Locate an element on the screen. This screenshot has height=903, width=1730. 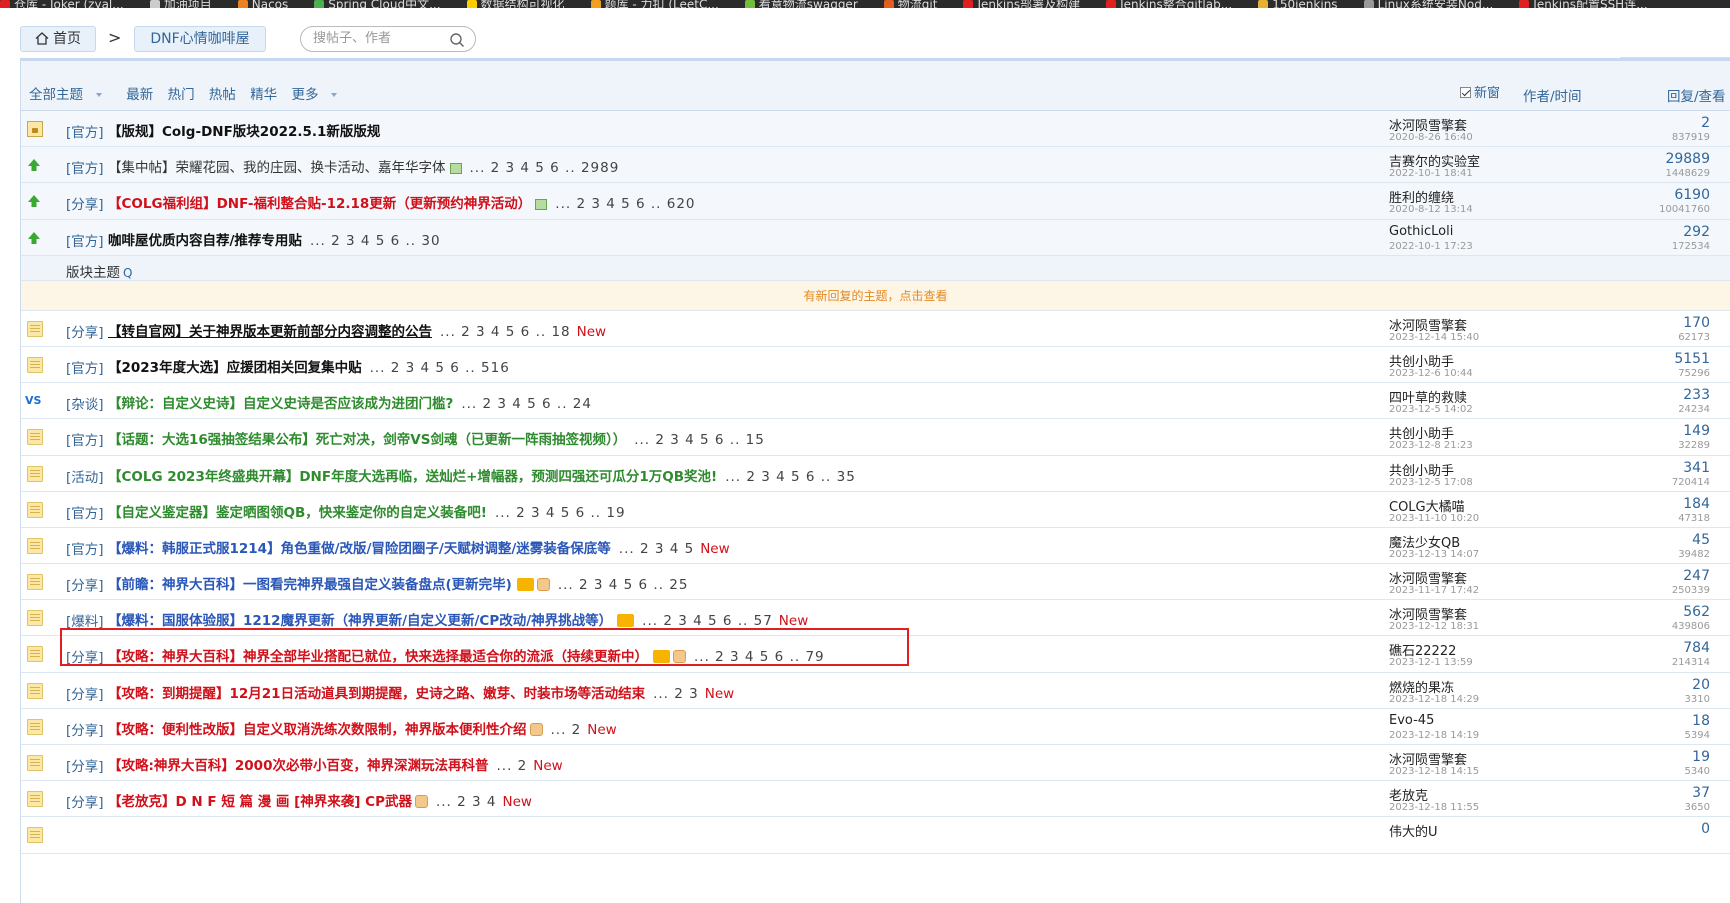
reply-count: 170 is located at coordinates (1696, 323).